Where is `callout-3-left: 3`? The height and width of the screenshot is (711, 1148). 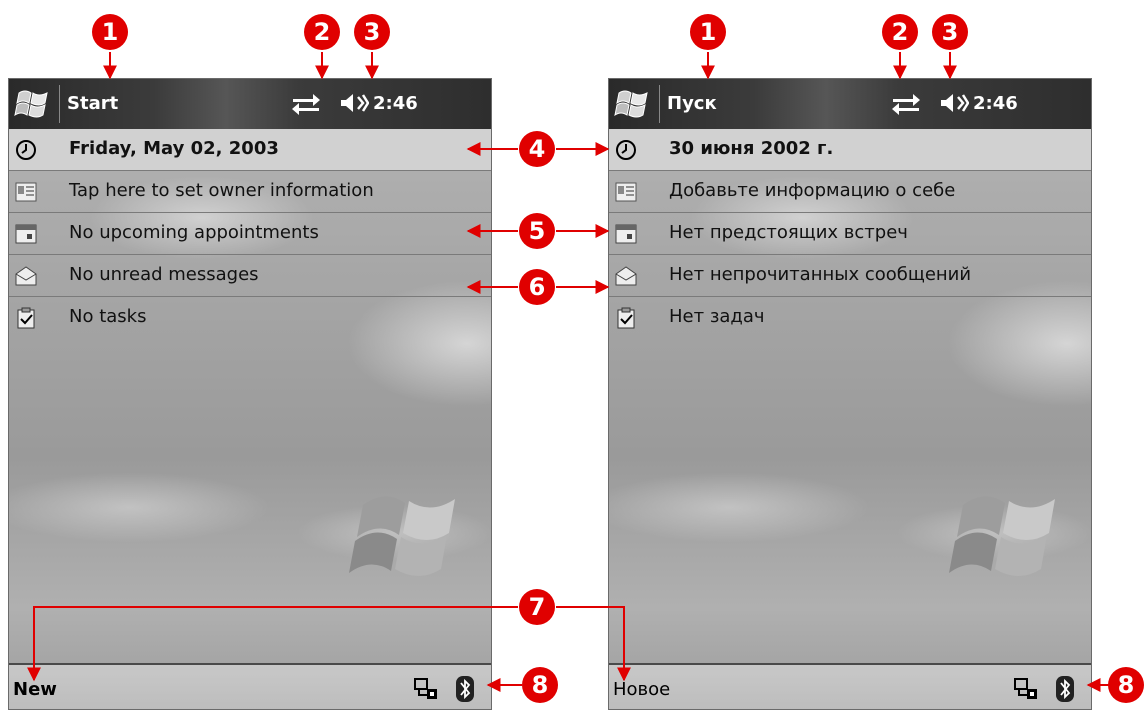 callout-3-left: 3 is located at coordinates (372, 32).